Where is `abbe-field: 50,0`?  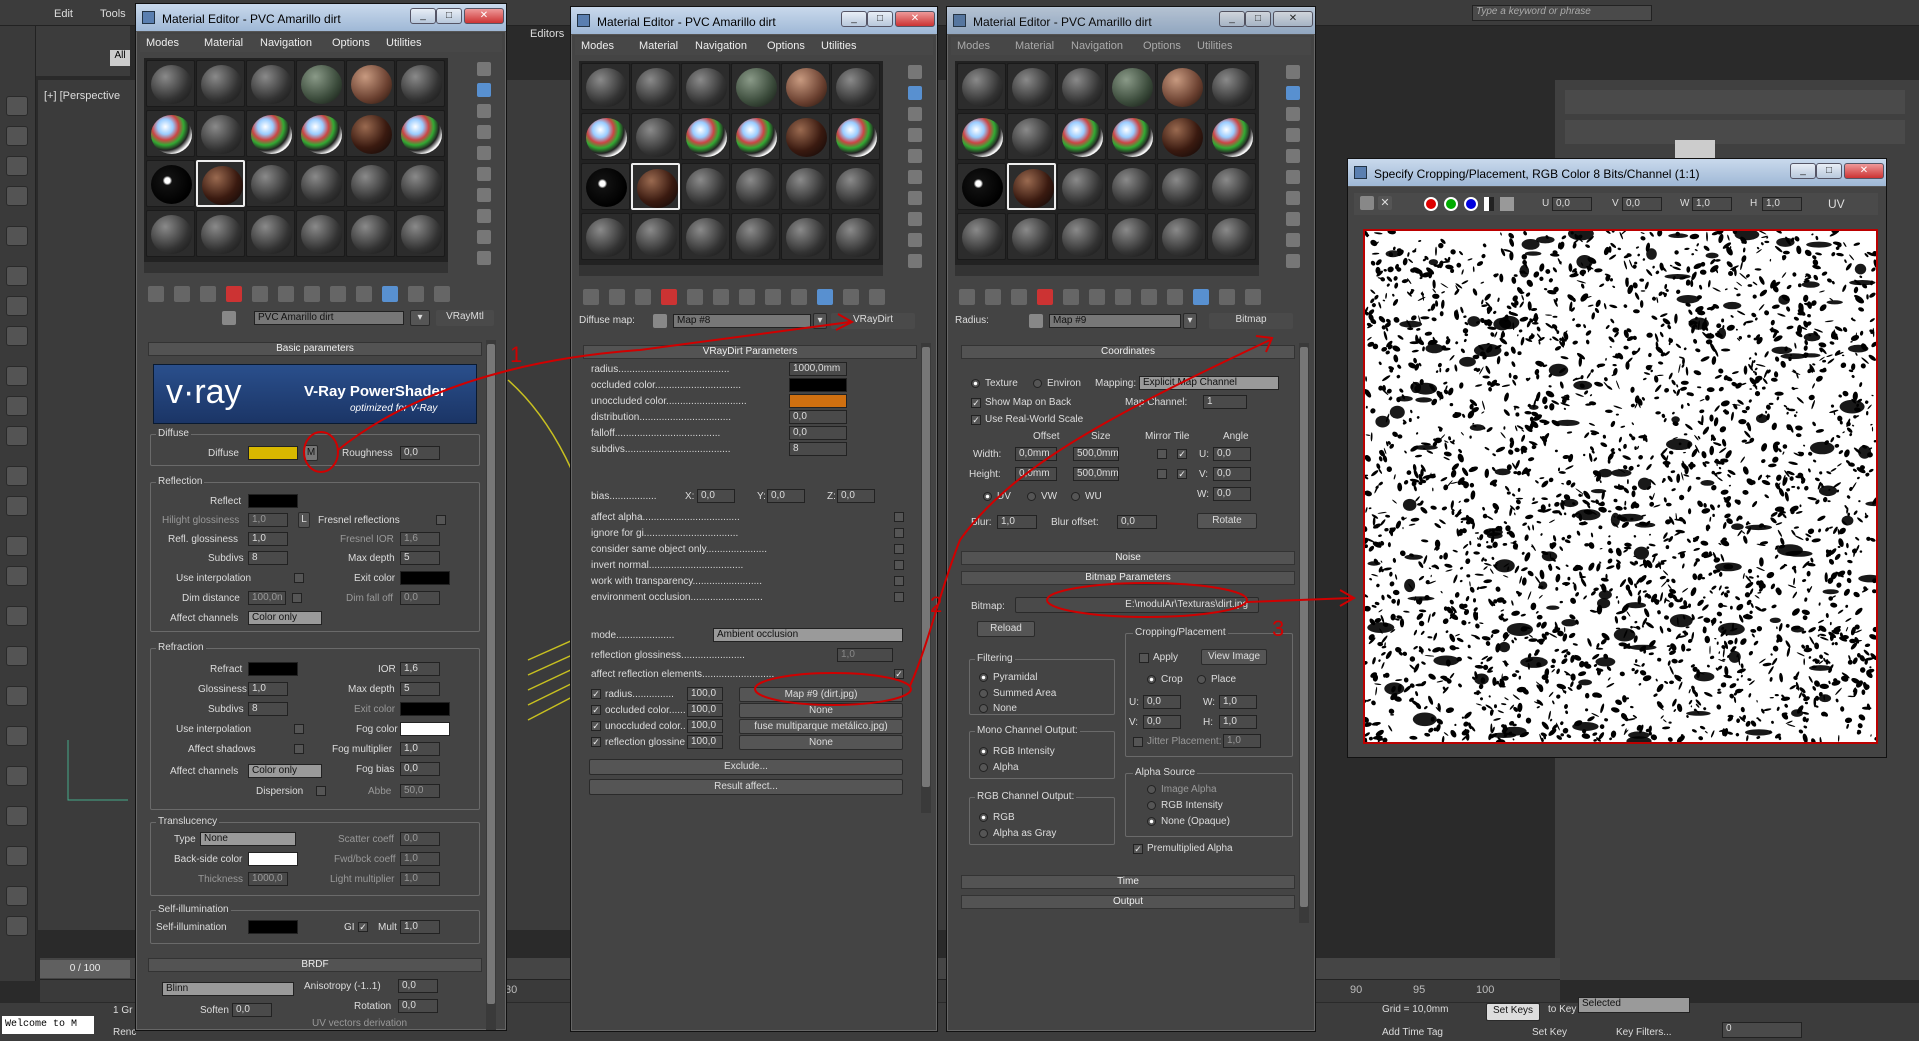 abbe-field: 50,0 is located at coordinates (420, 791).